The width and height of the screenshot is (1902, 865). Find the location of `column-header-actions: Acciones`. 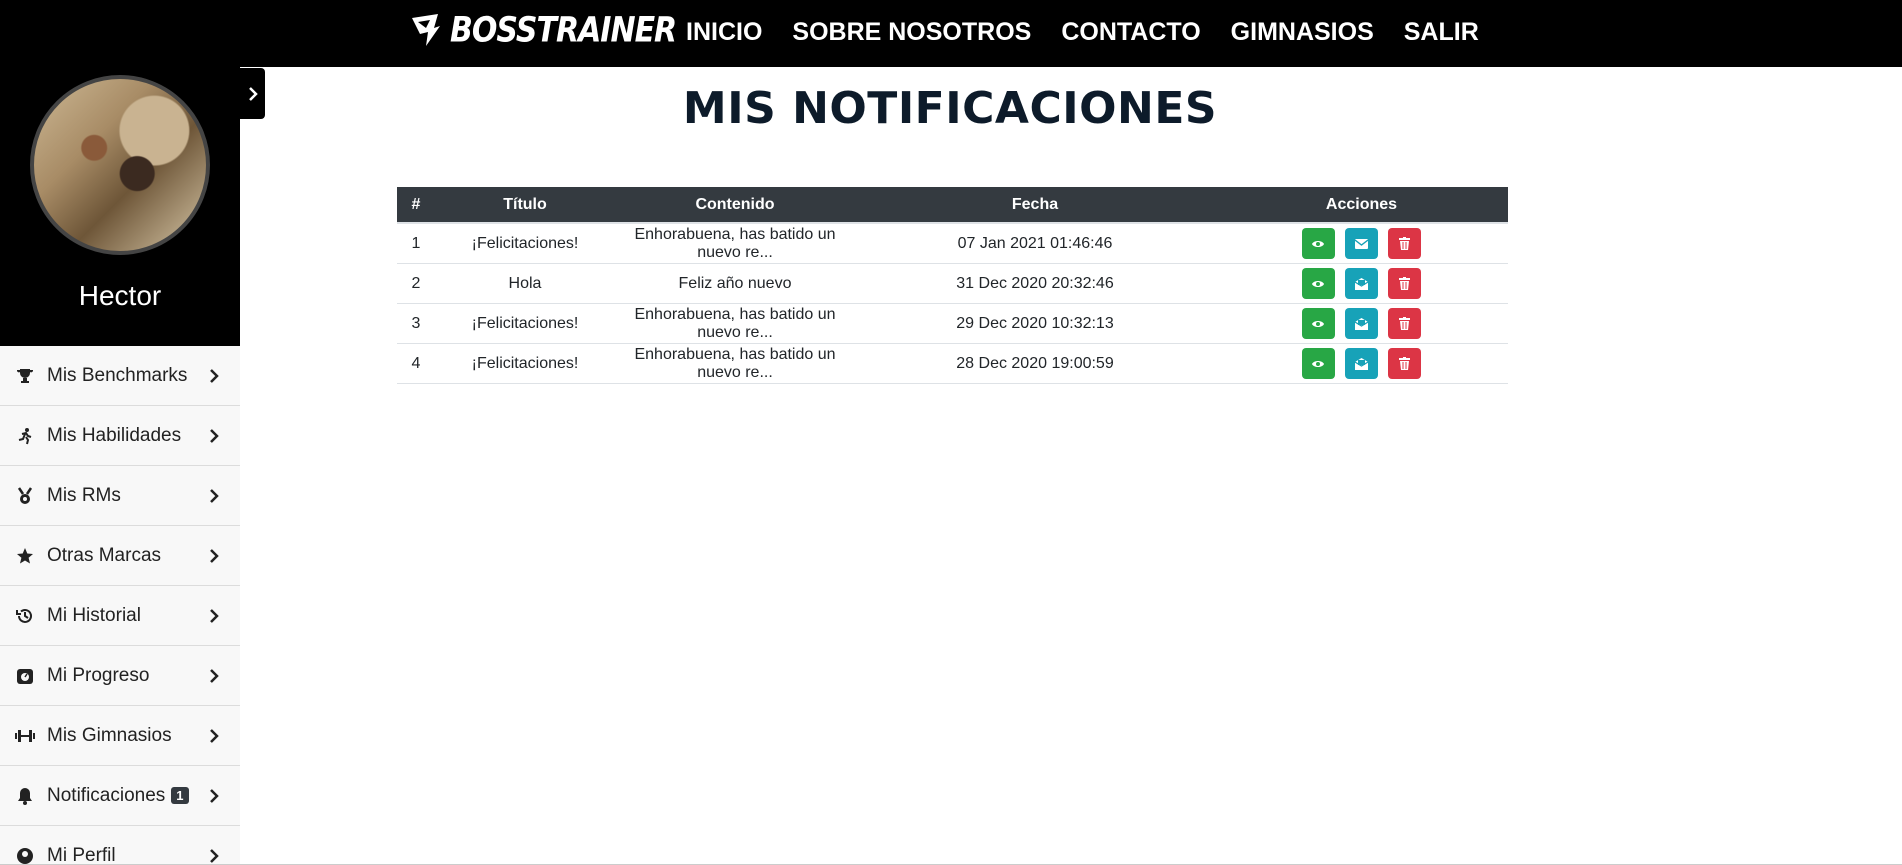

column-header-actions: Acciones is located at coordinates (1361, 205).